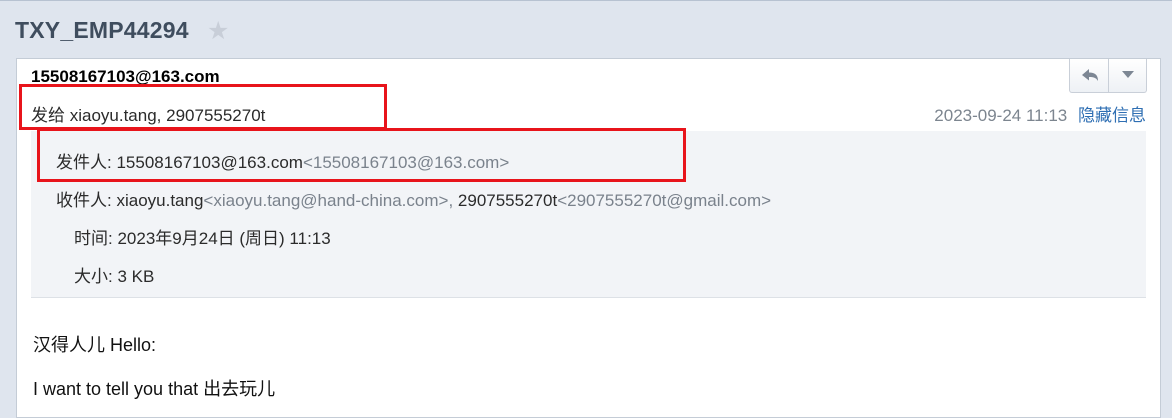  I want to click on action-button-group, so click(1108, 76).